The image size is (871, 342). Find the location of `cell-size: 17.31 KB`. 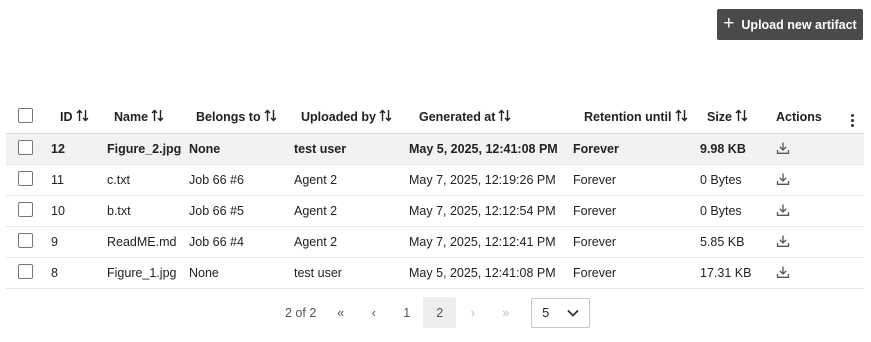

cell-size: 17.31 KB is located at coordinates (726, 273).